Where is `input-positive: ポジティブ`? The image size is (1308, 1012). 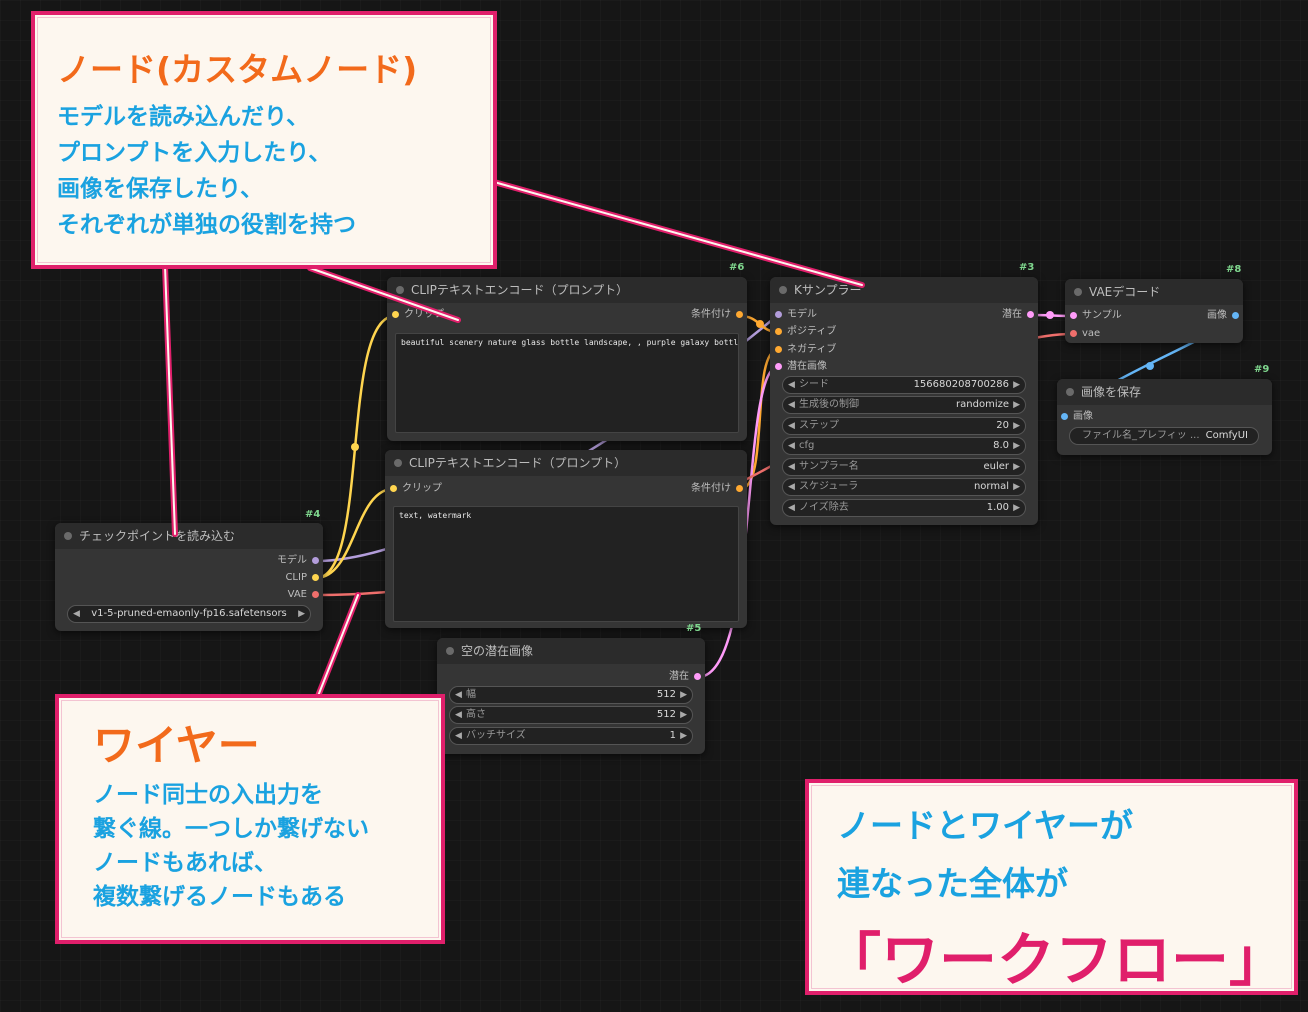
input-positive: ポジティブ is located at coordinates (805, 332).